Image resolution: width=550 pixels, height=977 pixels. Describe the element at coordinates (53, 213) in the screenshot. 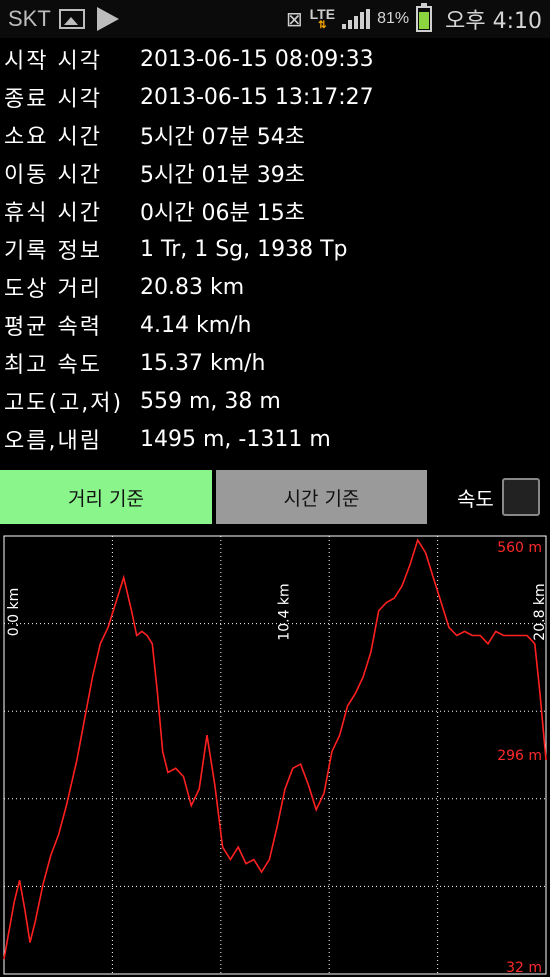

I see `stat-label: 휴식 시간` at that location.